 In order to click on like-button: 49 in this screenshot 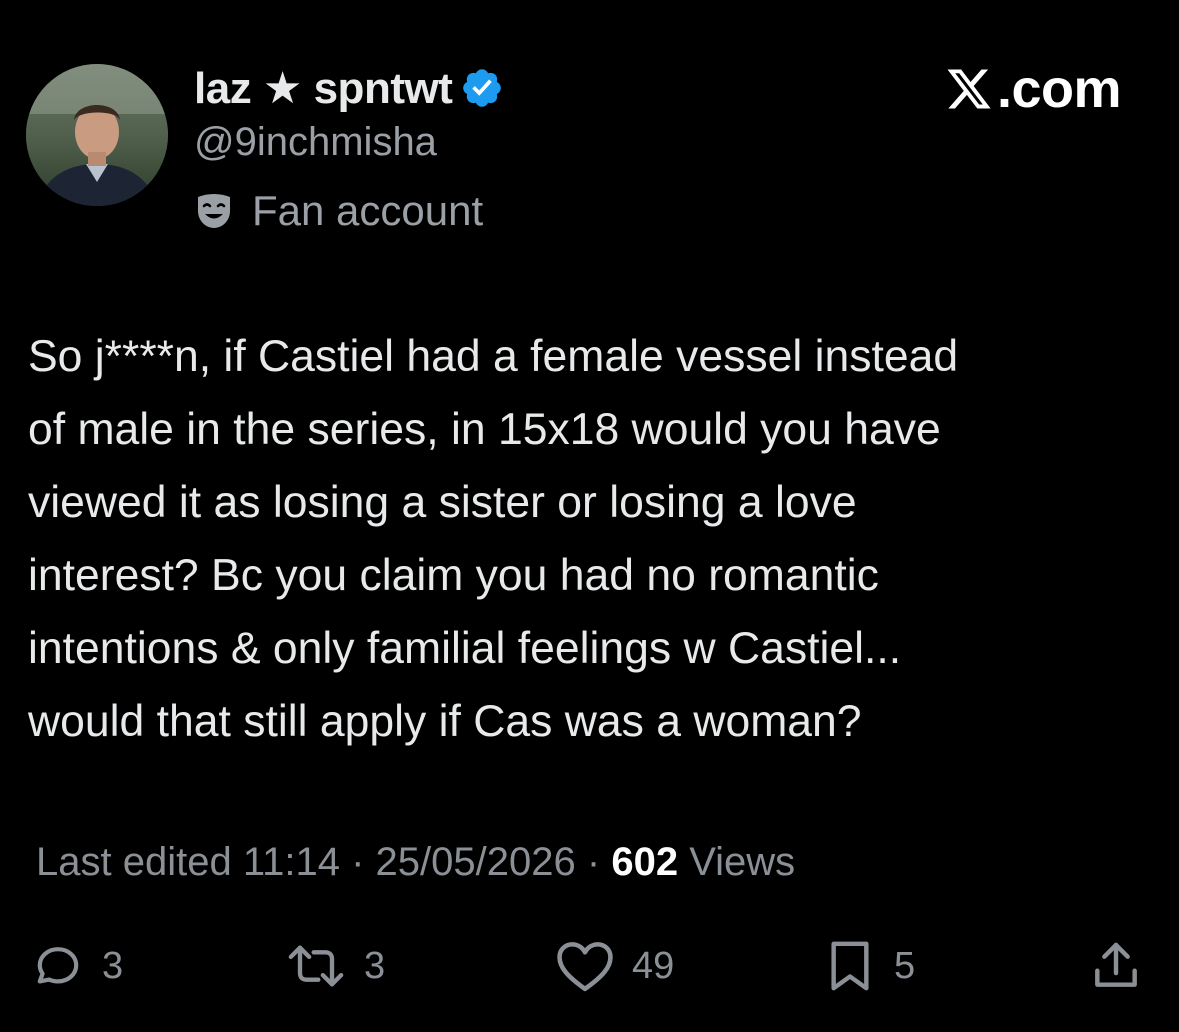, I will do `click(614, 966)`.